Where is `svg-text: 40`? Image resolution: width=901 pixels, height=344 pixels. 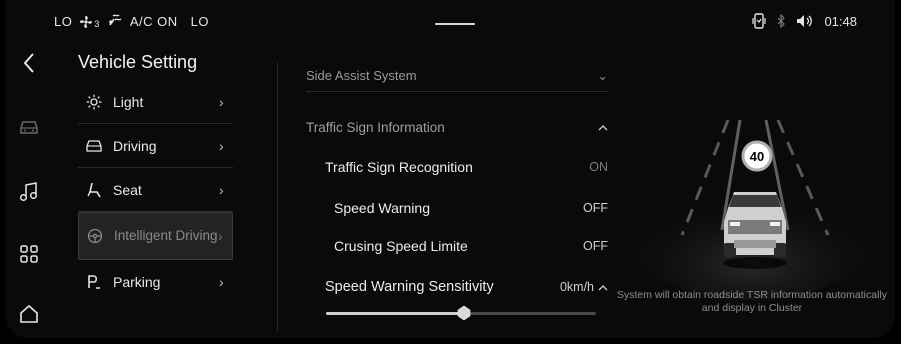 svg-text: 40 is located at coordinates (757, 156).